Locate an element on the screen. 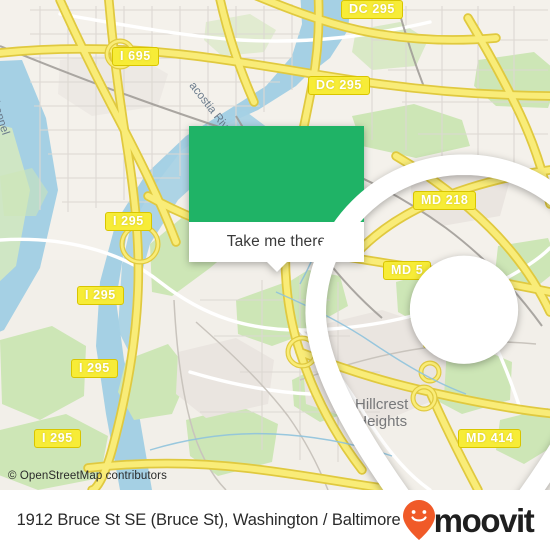  moovit-smiley-pin-icon is located at coordinates (418, 520).